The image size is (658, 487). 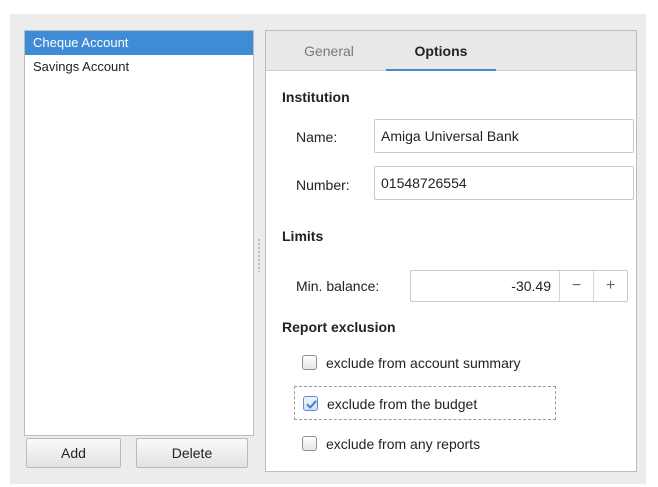 What do you see at coordinates (309, 443) in the screenshot?
I see `exclude-reports-checkbox` at bounding box center [309, 443].